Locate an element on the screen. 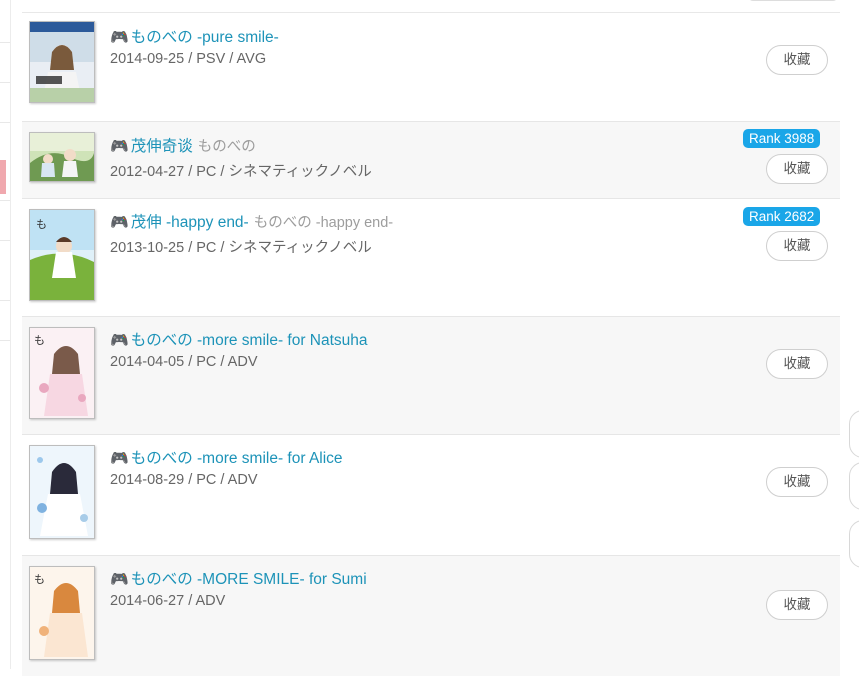  release-info: 2014-08-29 / PC / ADV is located at coordinates (184, 480).